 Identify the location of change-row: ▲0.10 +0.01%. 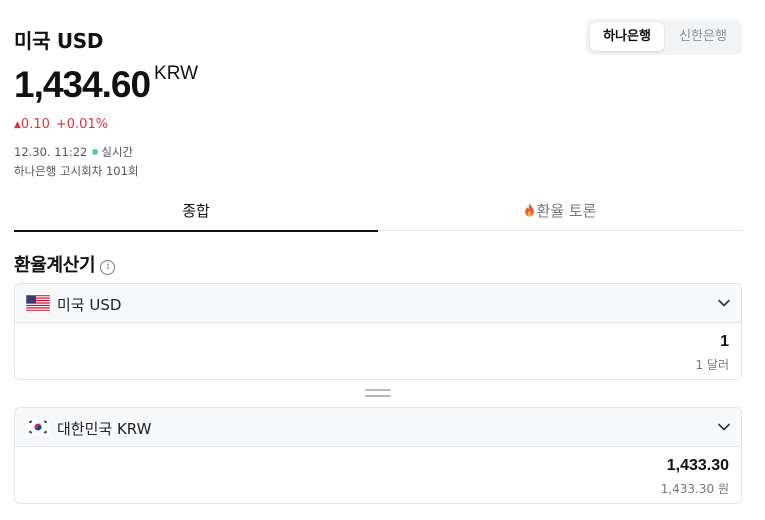
(61, 124).